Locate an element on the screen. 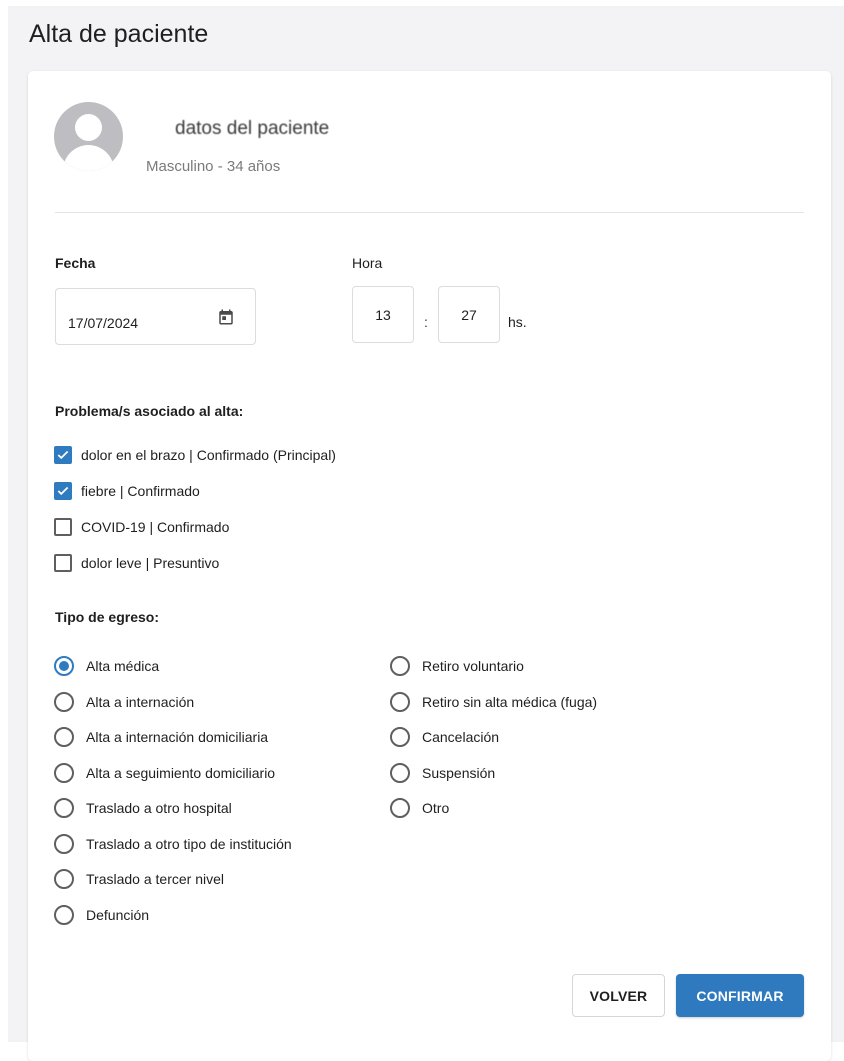  date-label: Fecha is located at coordinates (75, 263).